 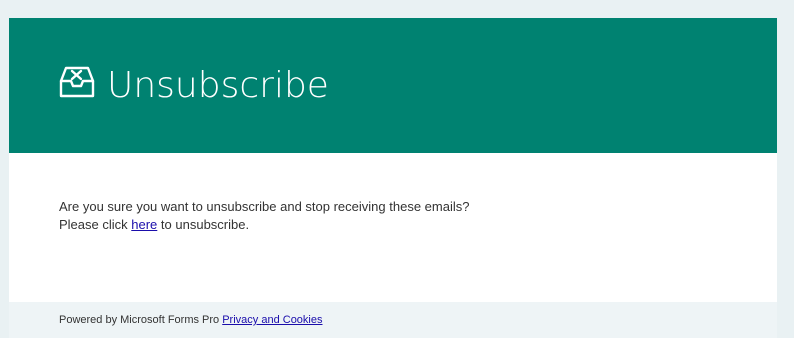 I want to click on privacy-cookies-link: Privacy and Cookies, so click(x=272, y=320).